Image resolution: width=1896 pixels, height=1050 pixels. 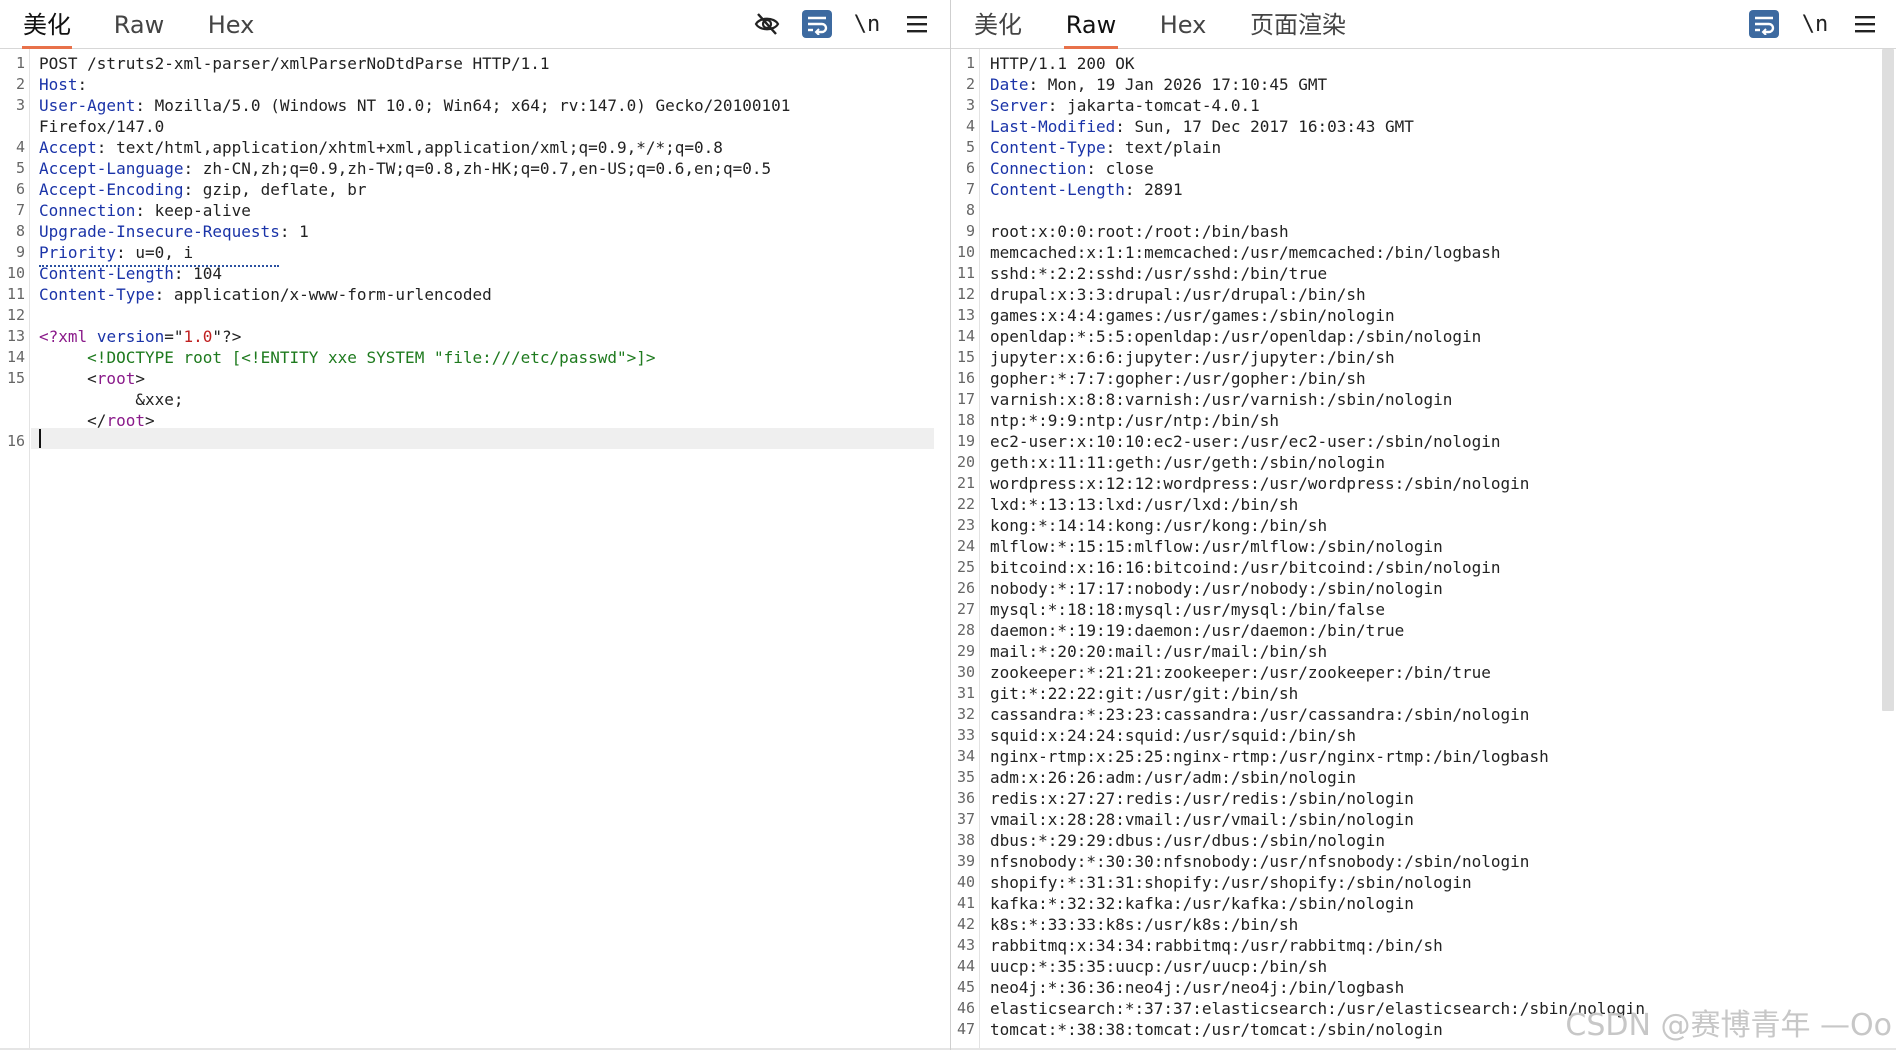 I want to click on code-line: &xxe;, so click(x=111, y=399).